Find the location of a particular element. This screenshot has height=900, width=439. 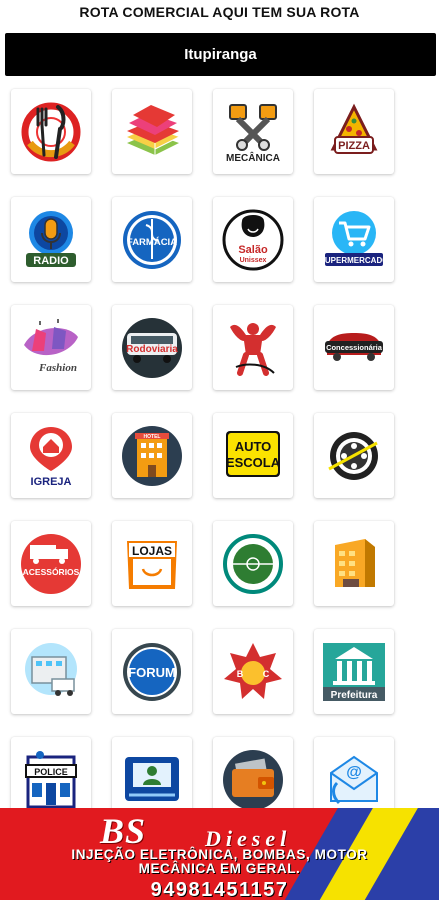

hotel-label: HOTEL is located at coordinates (152, 437).